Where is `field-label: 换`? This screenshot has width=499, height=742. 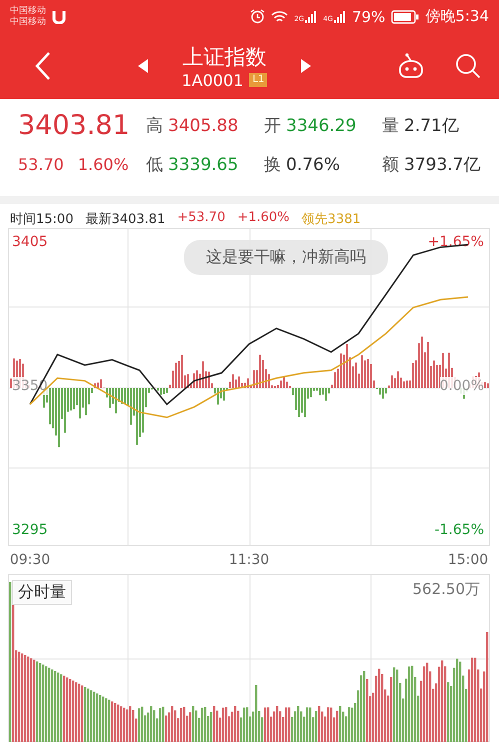
field-label: 换 is located at coordinates (272, 165).